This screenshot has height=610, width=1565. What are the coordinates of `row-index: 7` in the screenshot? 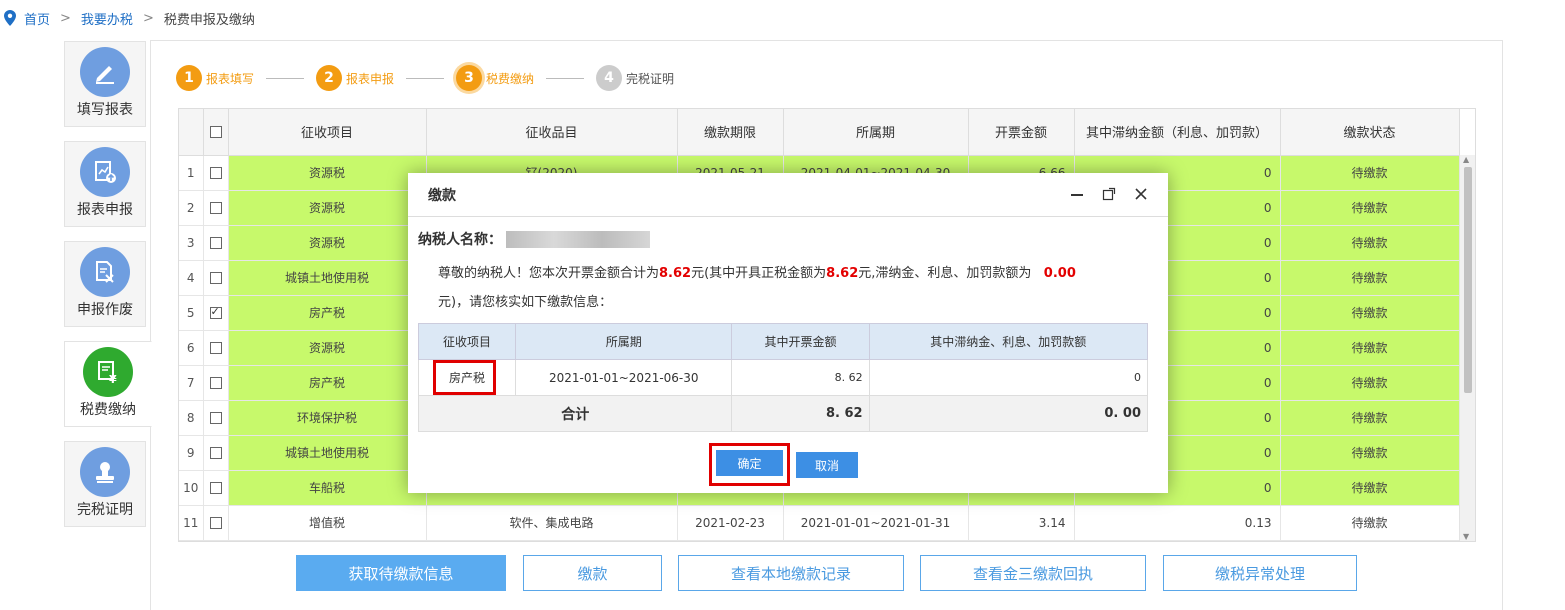 It's located at (191, 383).